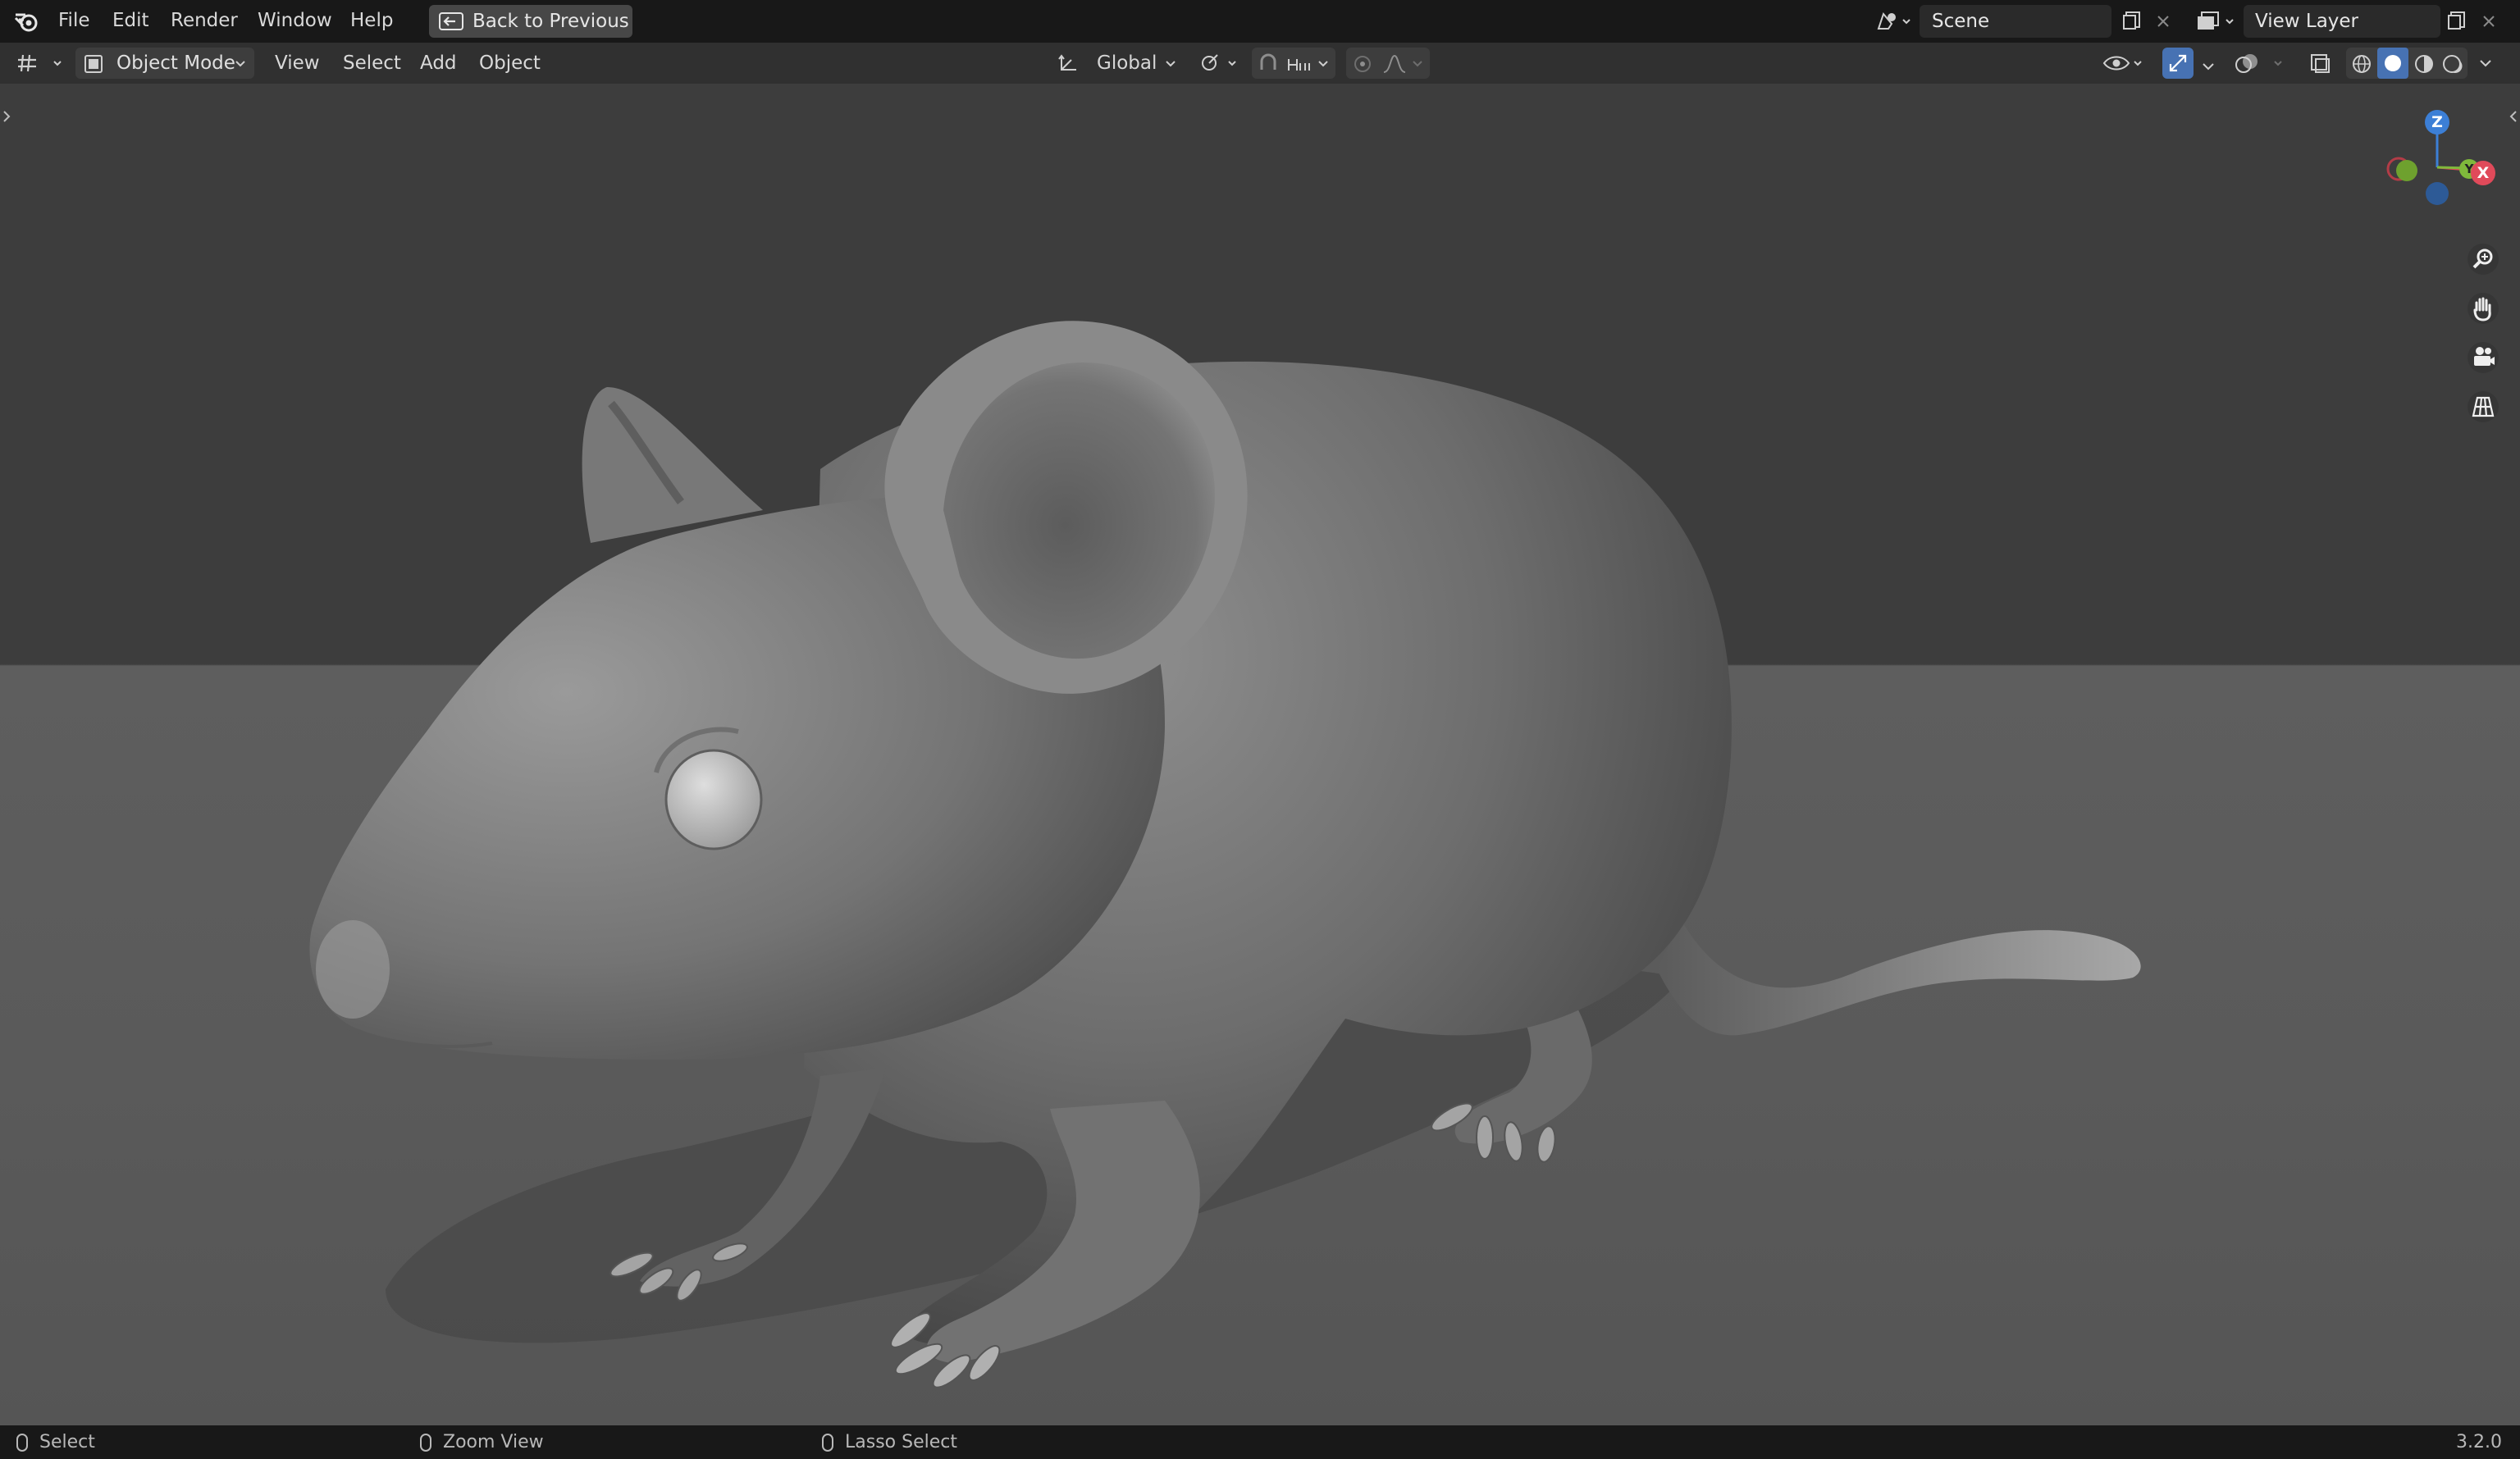 Image resolution: width=2520 pixels, height=1459 pixels. I want to click on transform-orientation-label: Global, so click(1127, 63).